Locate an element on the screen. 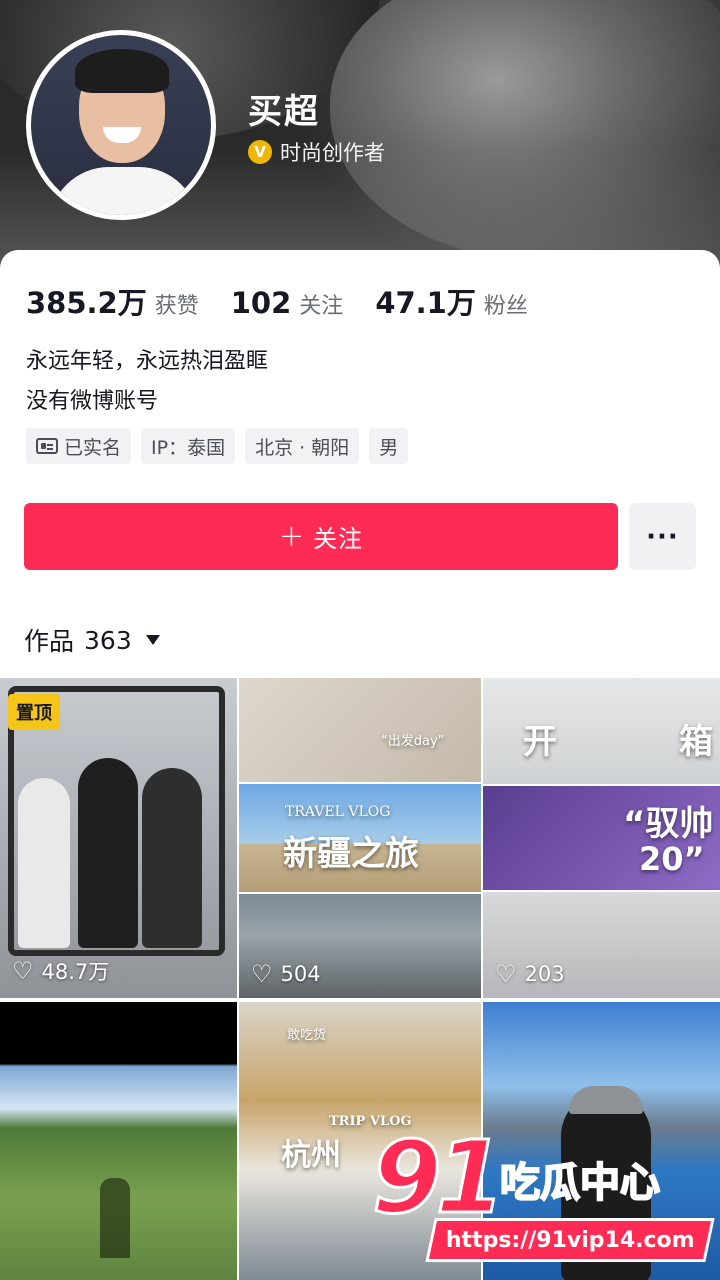 The height and width of the screenshot is (1280, 720). avatar is located at coordinates (121, 125).